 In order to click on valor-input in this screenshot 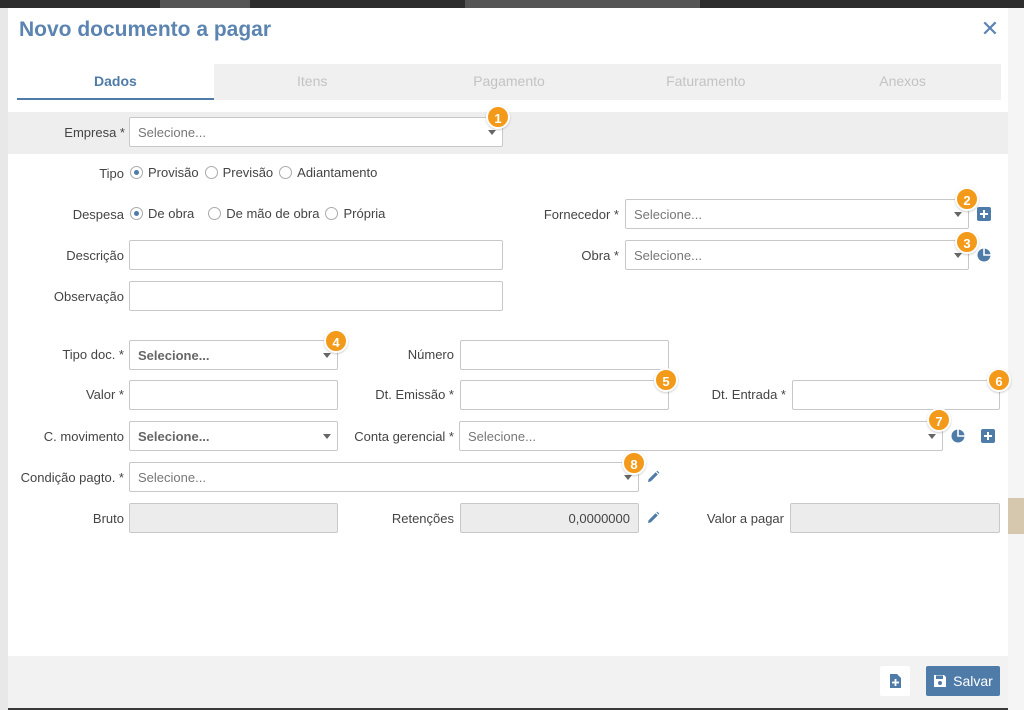, I will do `click(233, 395)`.